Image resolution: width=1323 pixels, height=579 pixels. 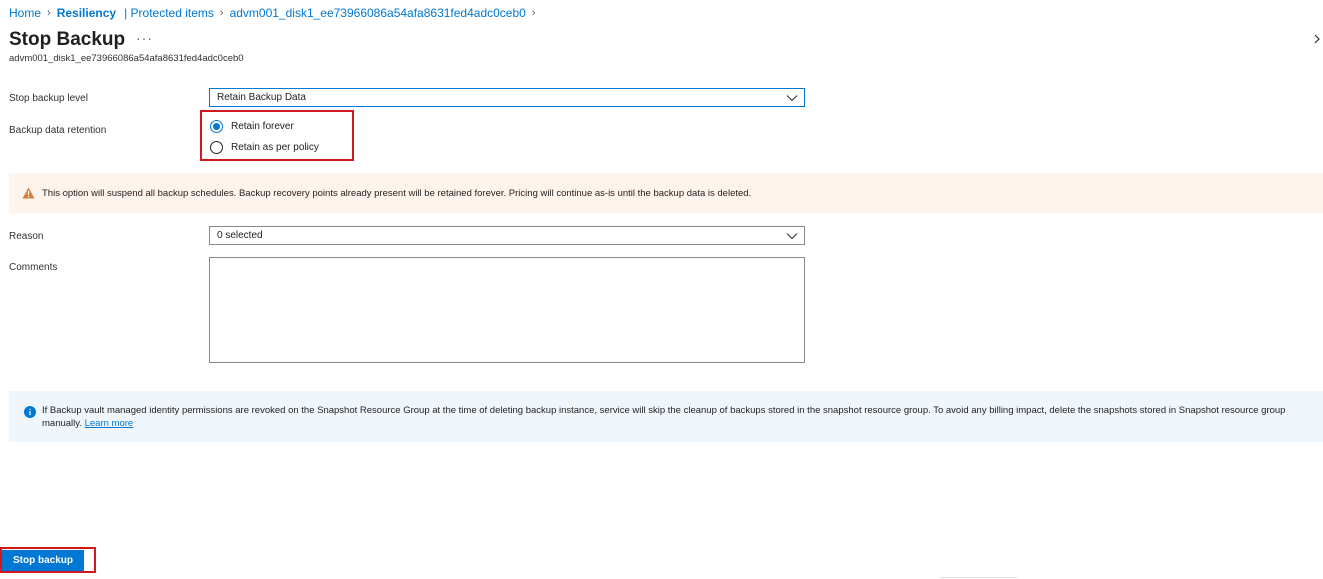 What do you see at coordinates (169, 13) in the screenshot?
I see `breadcrumb-protected-items: | Protected items` at bounding box center [169, 13].